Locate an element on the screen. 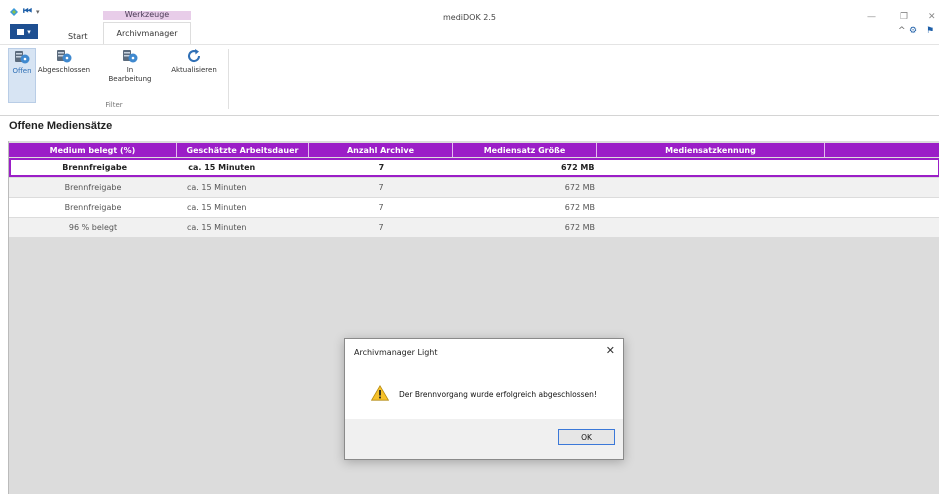 This screenshot has height=494, width=939. aktualisieren-button: Aktualisieren is located at coordinates (194, 61).